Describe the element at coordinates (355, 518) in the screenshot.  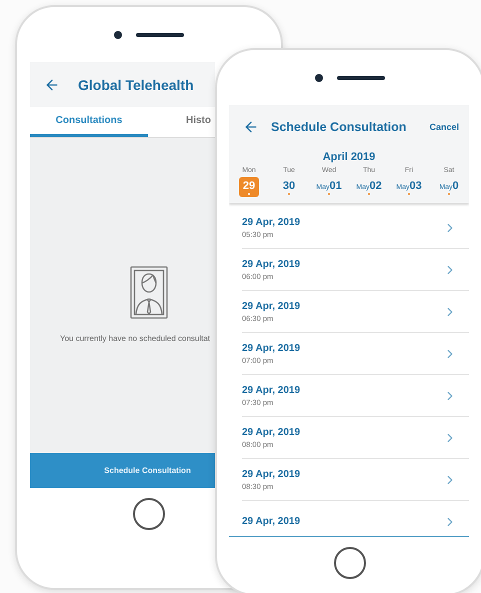
I see `time-slot-row: 29 Apr, 2019` at that location.